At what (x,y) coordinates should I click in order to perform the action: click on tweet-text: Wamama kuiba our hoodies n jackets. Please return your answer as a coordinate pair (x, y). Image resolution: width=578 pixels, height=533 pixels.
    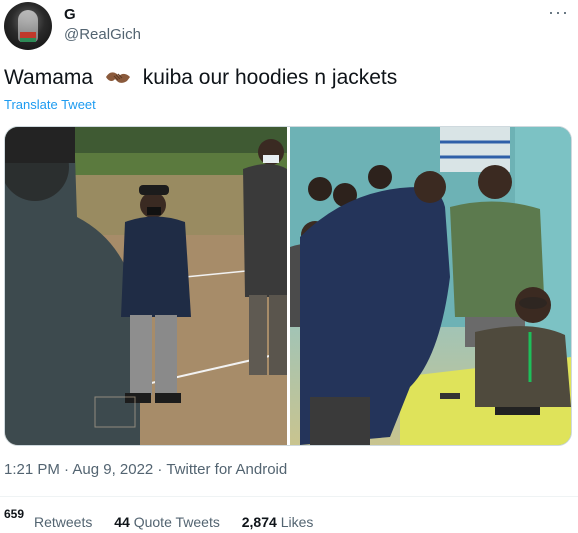
    Looking at the image, I should click on (200, 78).